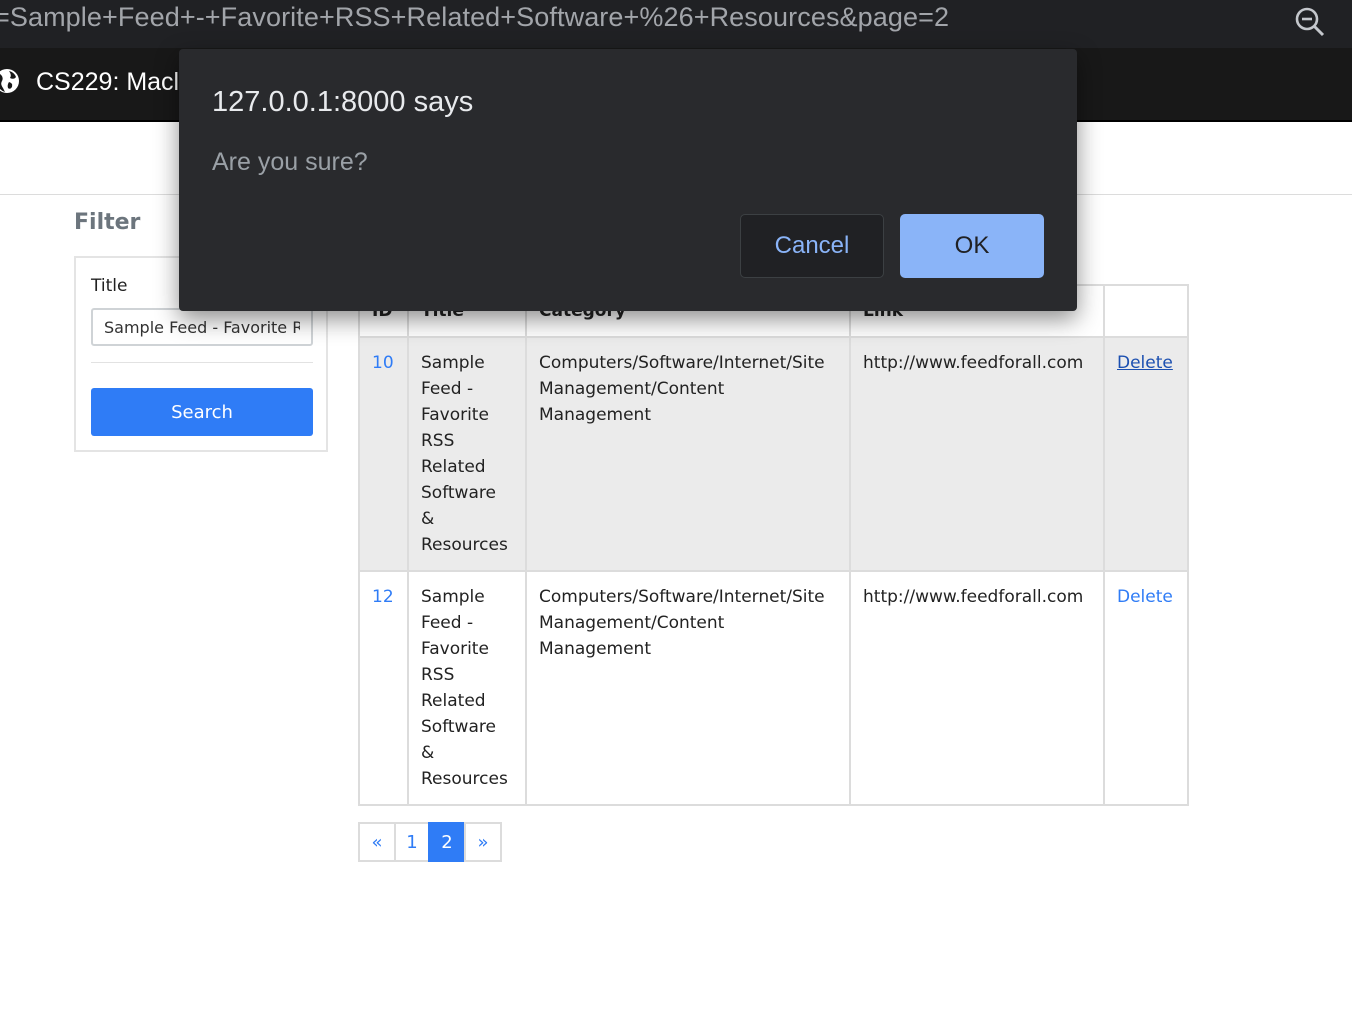 Image resolution: width=1352 pixels, height=1034 pixels. I want to click on globe-icon, so click(9, 81).